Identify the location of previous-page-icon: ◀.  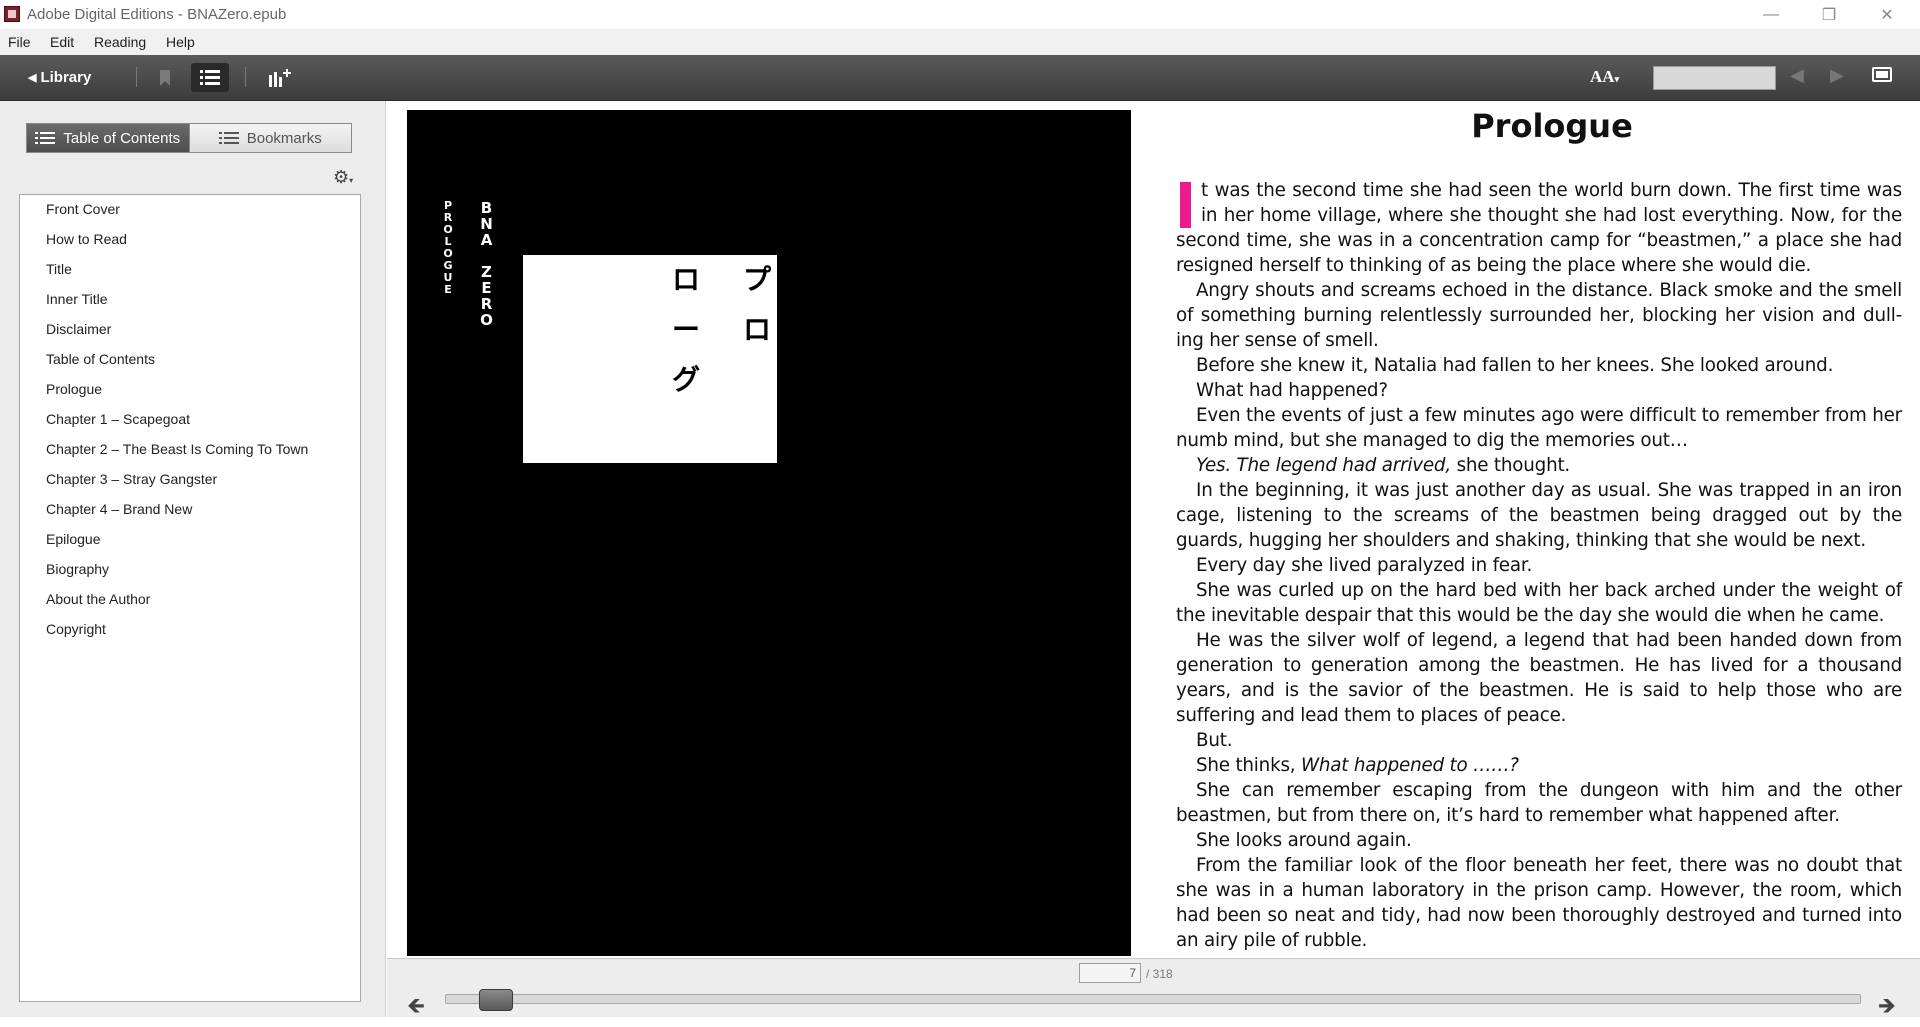
(1797, 75).